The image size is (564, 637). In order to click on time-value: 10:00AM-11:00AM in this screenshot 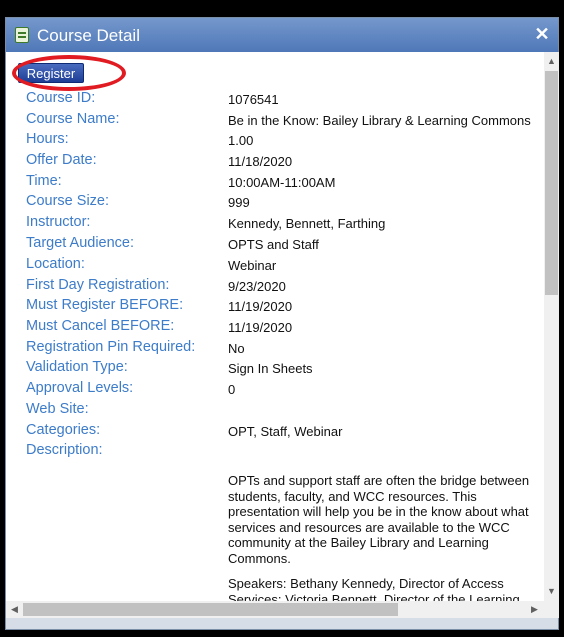, I will do `click(282, 182)`.